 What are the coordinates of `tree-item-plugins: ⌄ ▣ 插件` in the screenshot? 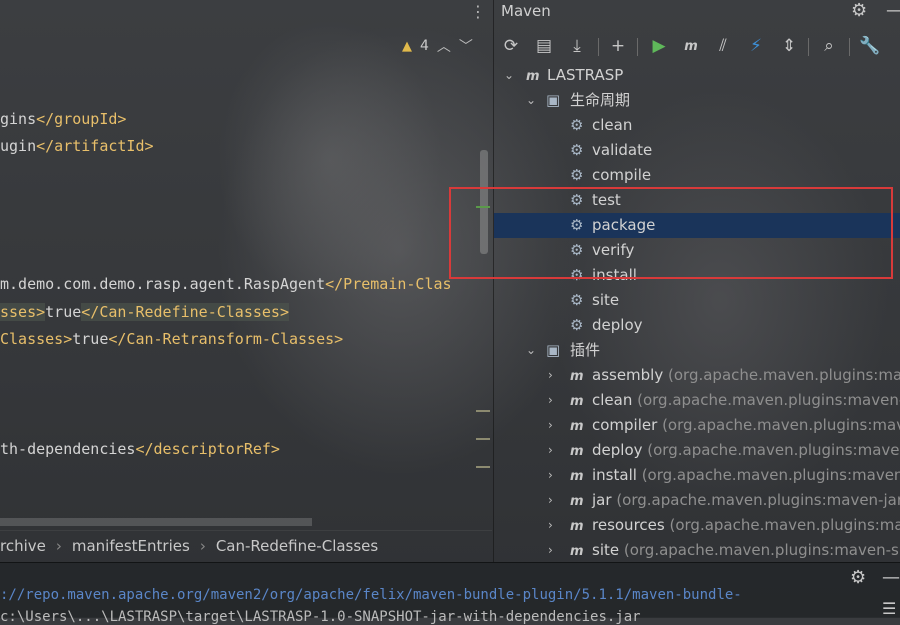 It's located at (697, 350).